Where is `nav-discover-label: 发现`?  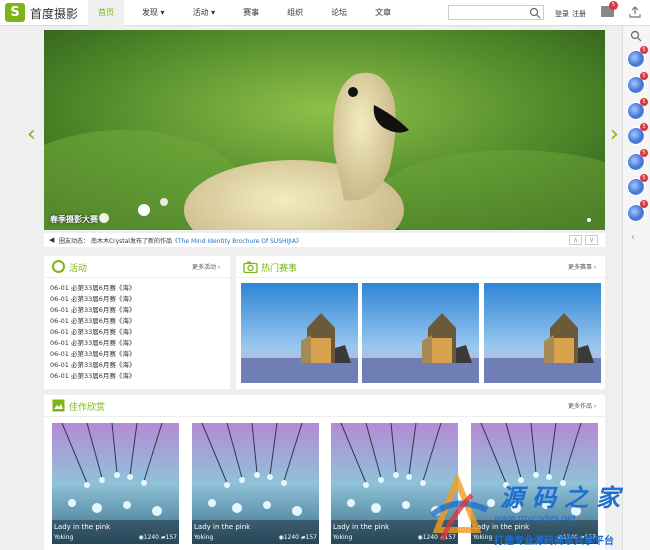 nav-discover-label: 发现 is located at coordinates (150, 12).